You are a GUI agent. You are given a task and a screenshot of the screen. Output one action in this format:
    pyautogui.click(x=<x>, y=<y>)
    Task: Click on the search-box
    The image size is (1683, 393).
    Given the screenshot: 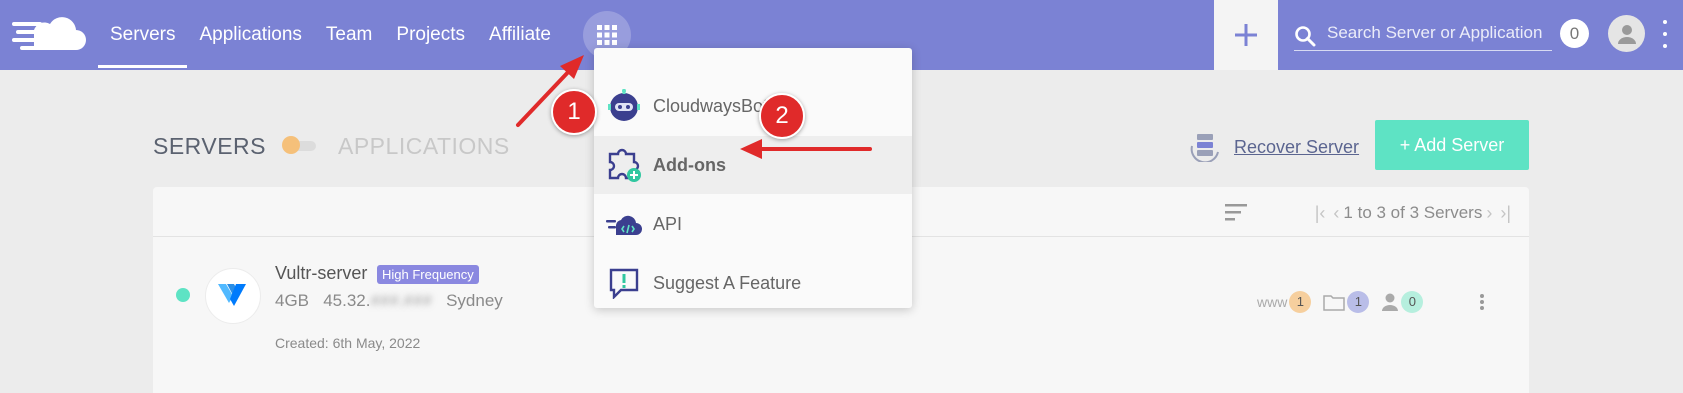 What is the action you would take?
    pyautogui.click(x=1423, y=34)
    